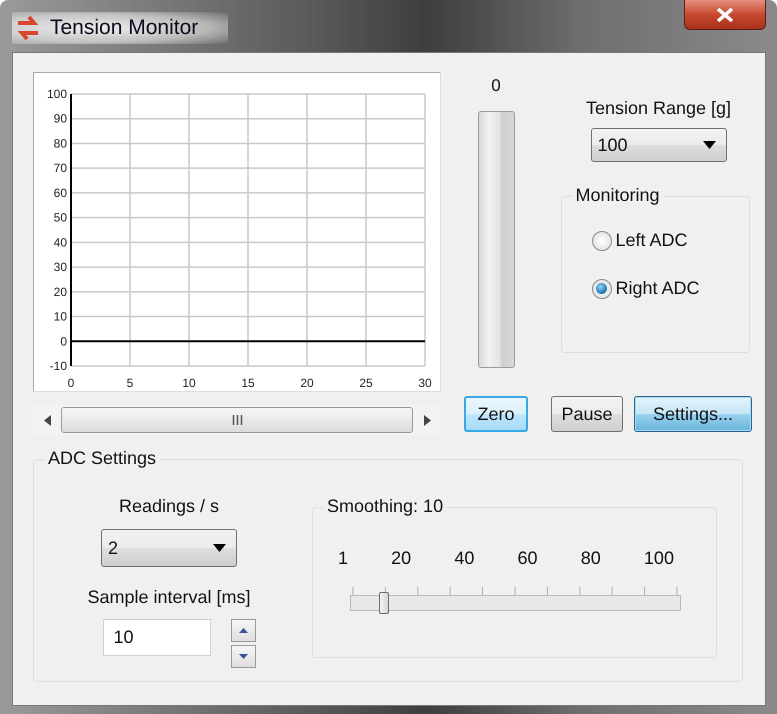 The height and width of the screenshot is (714, 777). I want to click on zero-button: Zero, so click(496, 414).